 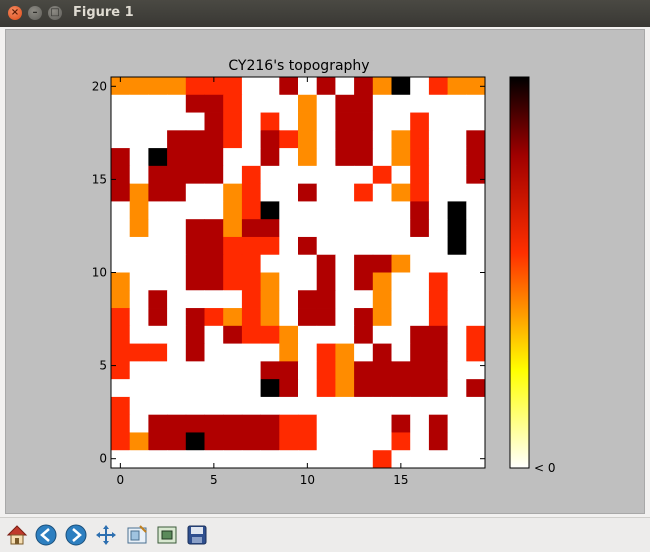 I want to click on close-icon: ×, so click(x=15, y=13).